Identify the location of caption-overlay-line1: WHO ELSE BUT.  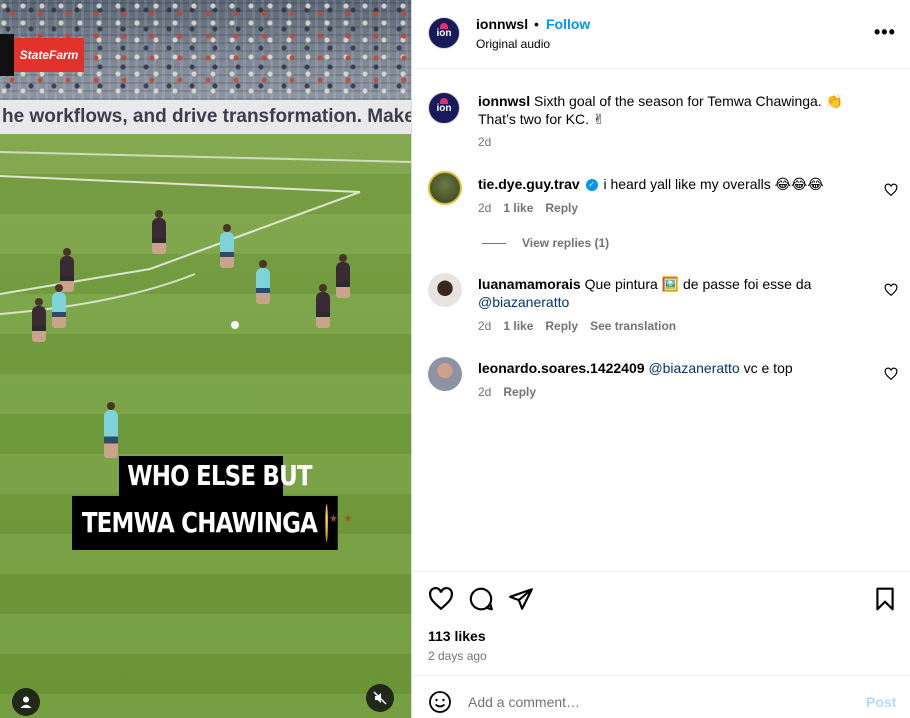
(216, 476).